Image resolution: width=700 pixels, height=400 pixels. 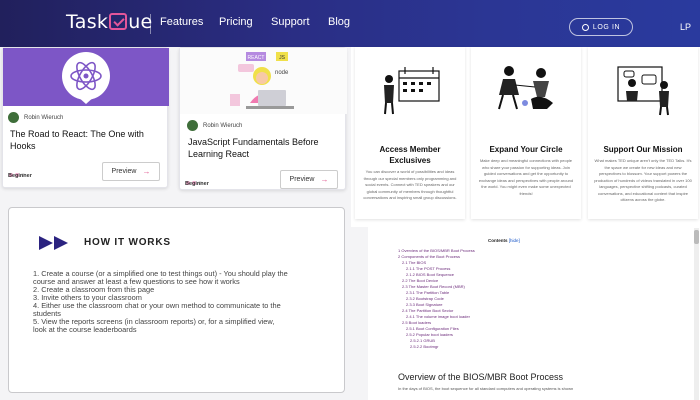 What do you see at coordinates (643, 91) in the screenshot?
I see `chat-board-icon` at bounding box center [643, 91].